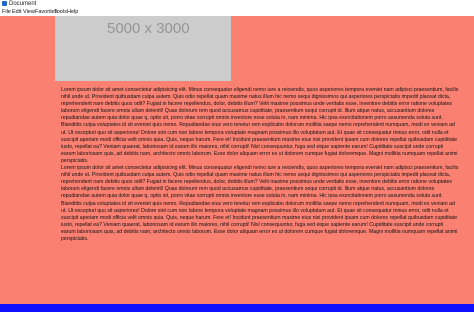 This screenshot has height=312, width=474. Describe the element at coordinates (148, 28) in the screenshot. I see `placeholder-image-label: 5000 x 3000` at that location.